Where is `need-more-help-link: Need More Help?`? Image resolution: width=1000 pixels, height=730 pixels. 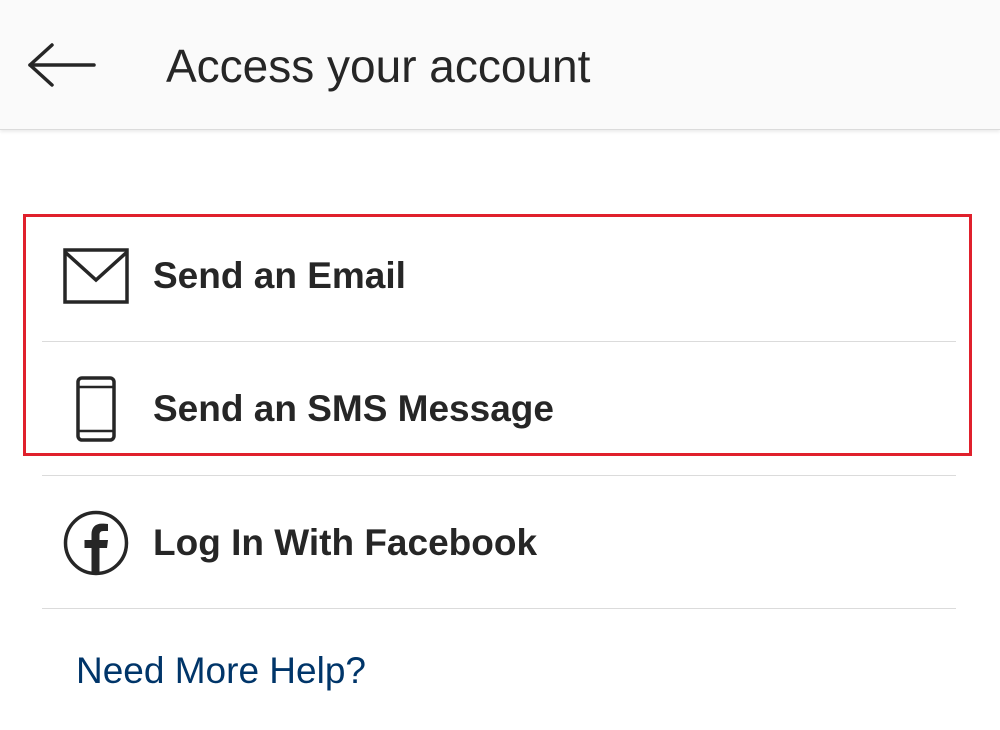
need-more-help-link: Need More Help? is located at coordinates (221, 671).